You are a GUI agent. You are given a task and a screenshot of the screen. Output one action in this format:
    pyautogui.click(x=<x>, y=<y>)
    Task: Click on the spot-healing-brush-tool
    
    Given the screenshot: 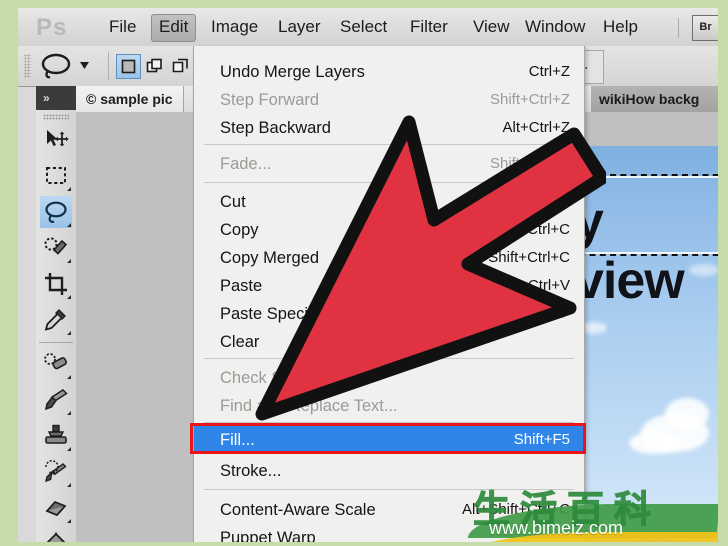 What is the action you would take?
    pyautogui.click(x=56, y=364)
    